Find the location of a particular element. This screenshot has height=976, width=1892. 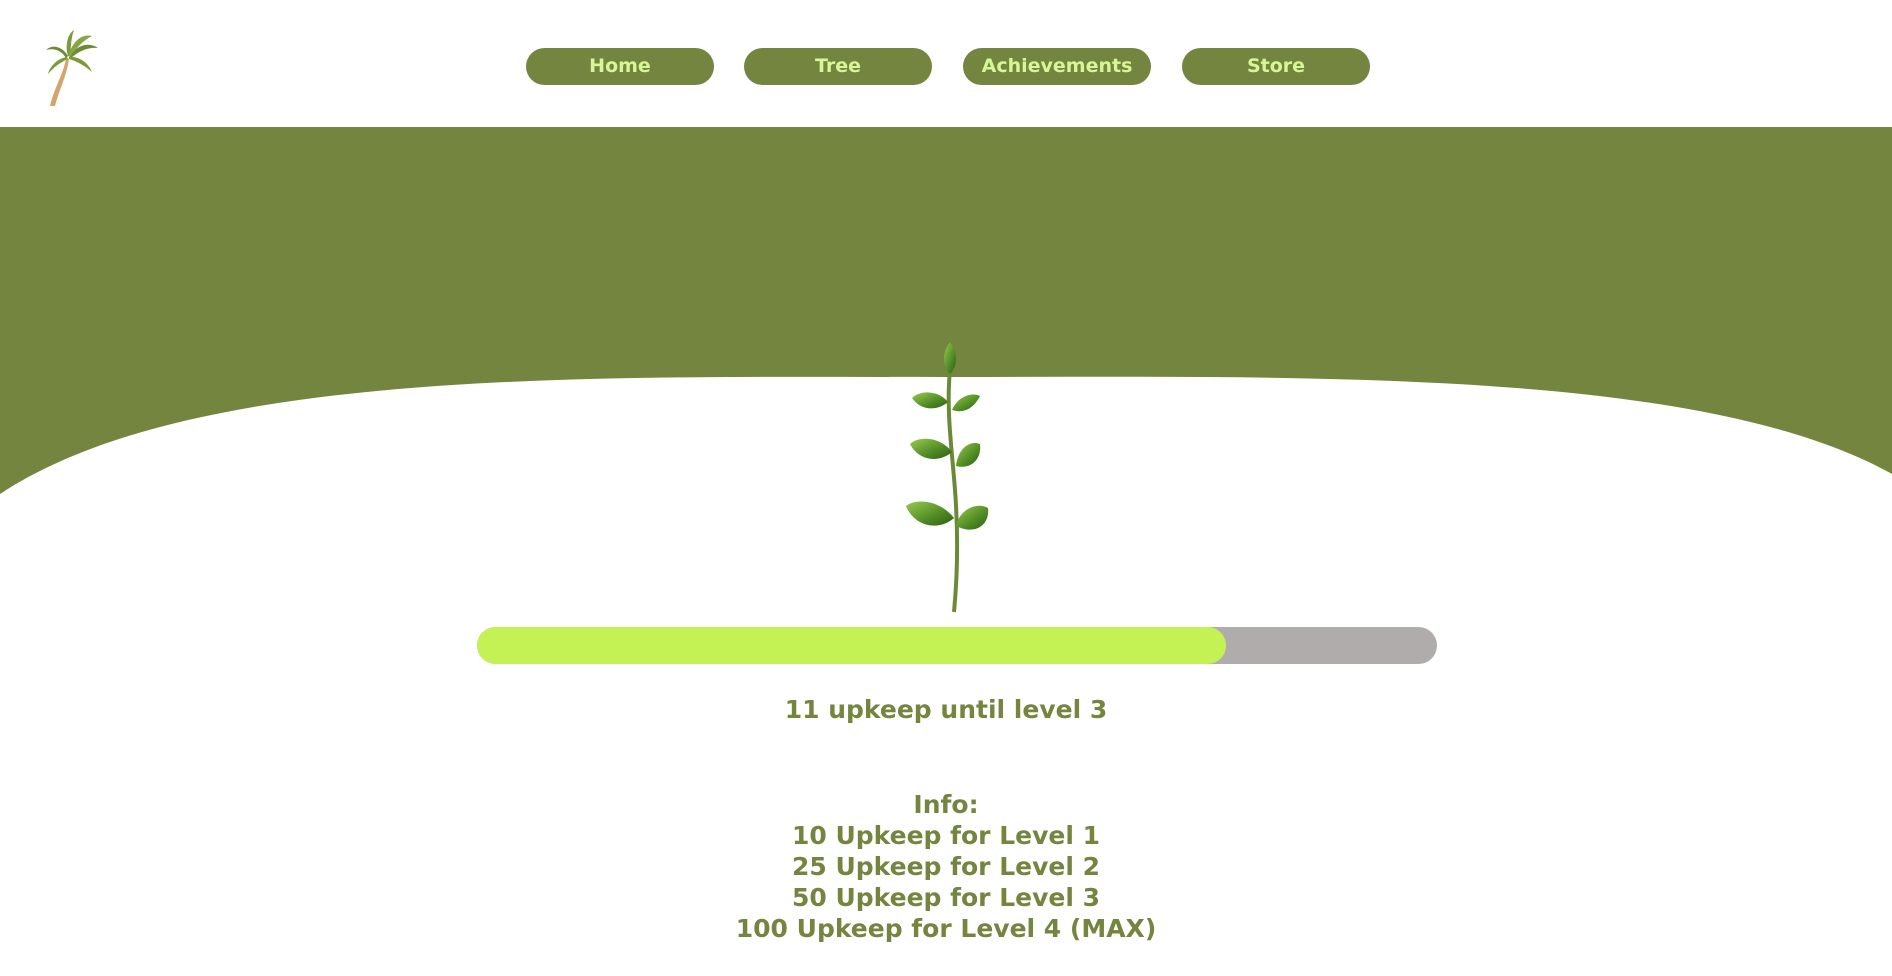

main-nav: Home Tree Achievements Store is located at coordinates (946, 66).